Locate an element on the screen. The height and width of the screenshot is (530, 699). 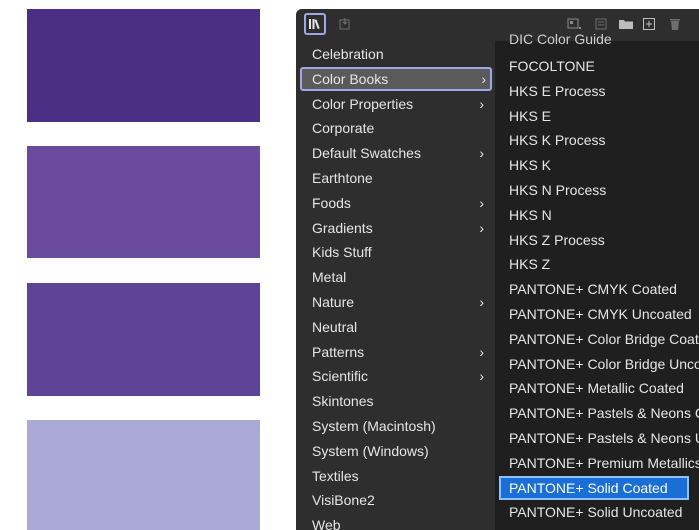
menu-item-scientific: Scientific › is located at coordinates (395, 376).